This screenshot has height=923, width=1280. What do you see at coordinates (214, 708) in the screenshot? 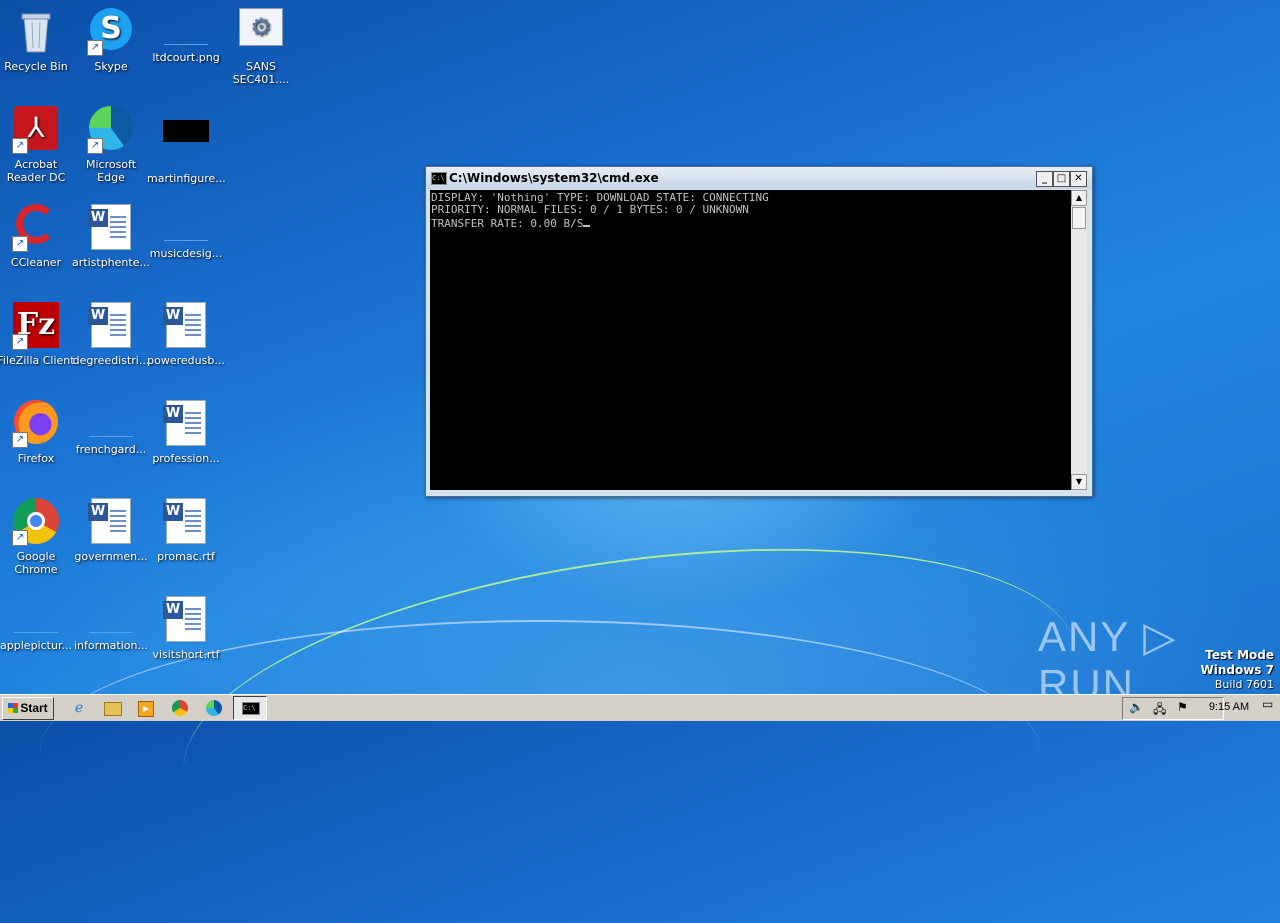
I see `edge-taskbar-icon` at bounding box center [214, 708].